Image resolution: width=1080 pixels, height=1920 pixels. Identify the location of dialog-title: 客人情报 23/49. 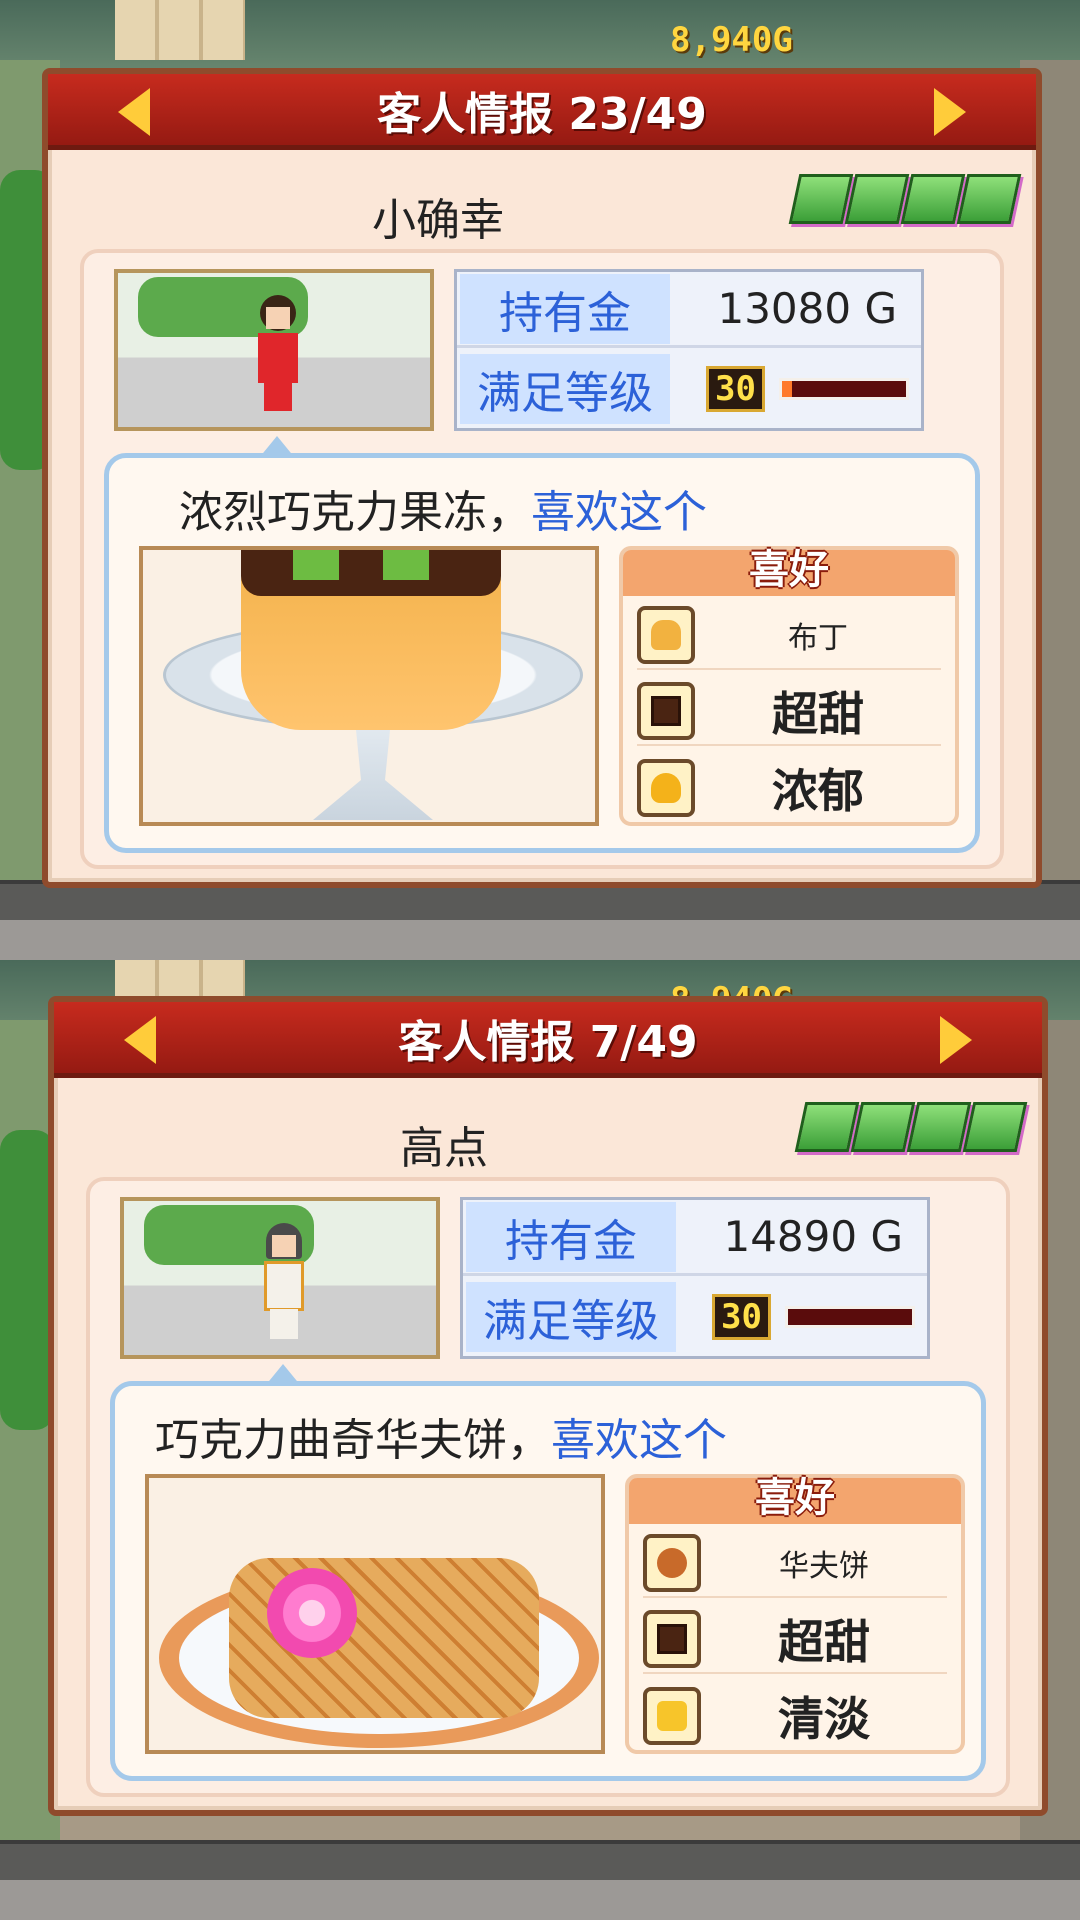
(542, 114).